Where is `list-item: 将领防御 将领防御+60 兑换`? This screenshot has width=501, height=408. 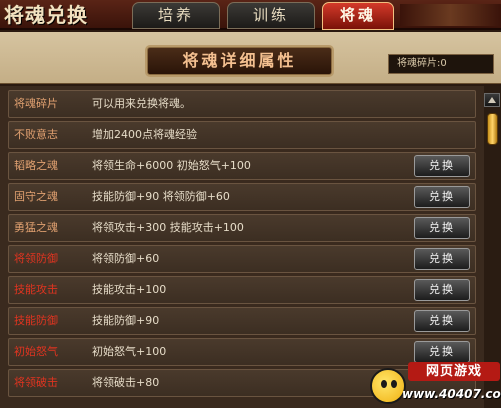 list-item: 将领防御 将领防御+60 兑换 is located at coordinates (242, 259).